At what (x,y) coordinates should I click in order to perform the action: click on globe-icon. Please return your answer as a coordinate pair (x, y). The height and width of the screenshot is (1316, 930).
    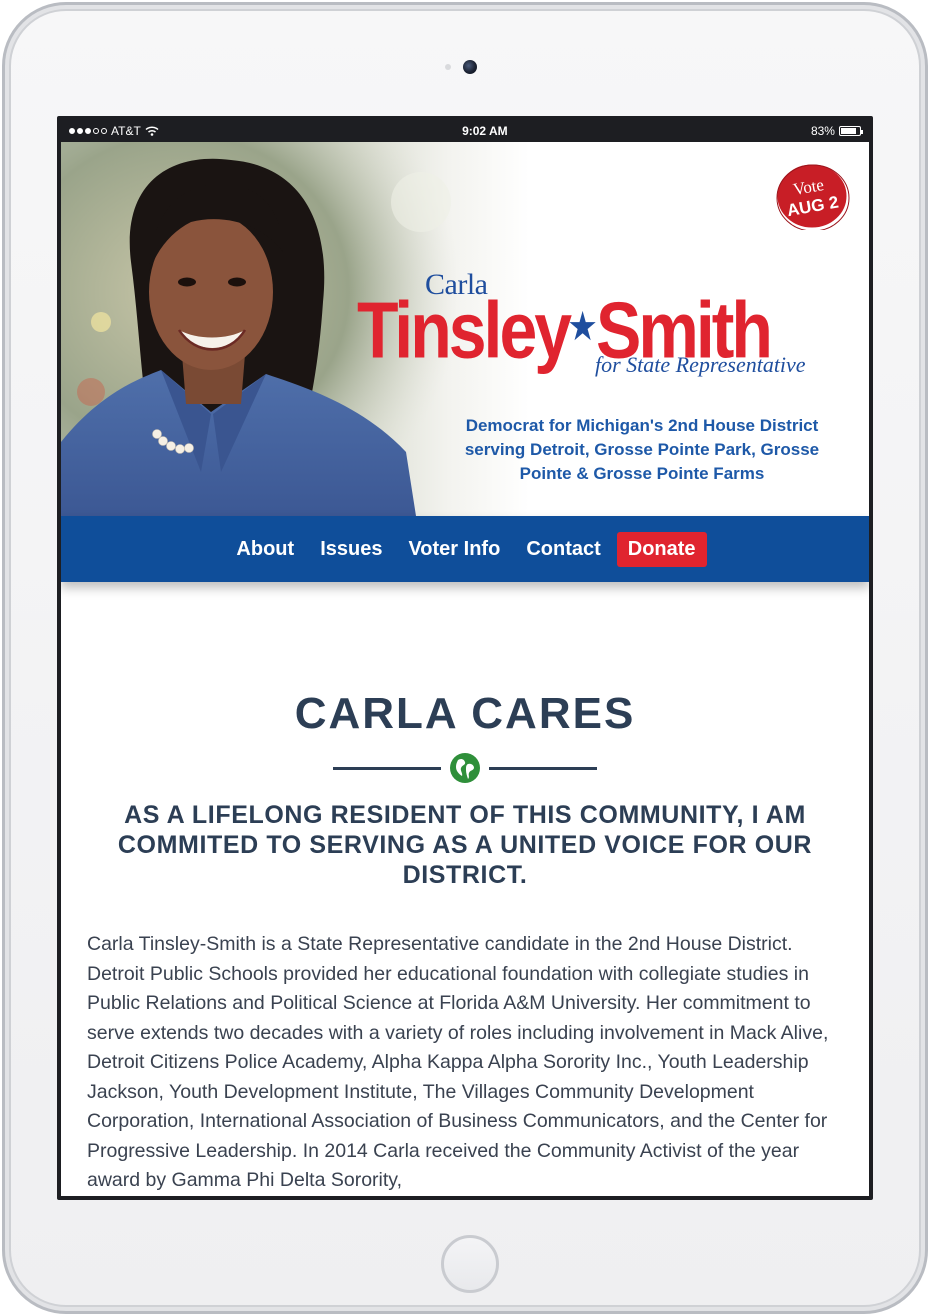
    Looking at the image, I should click on (465, 768).